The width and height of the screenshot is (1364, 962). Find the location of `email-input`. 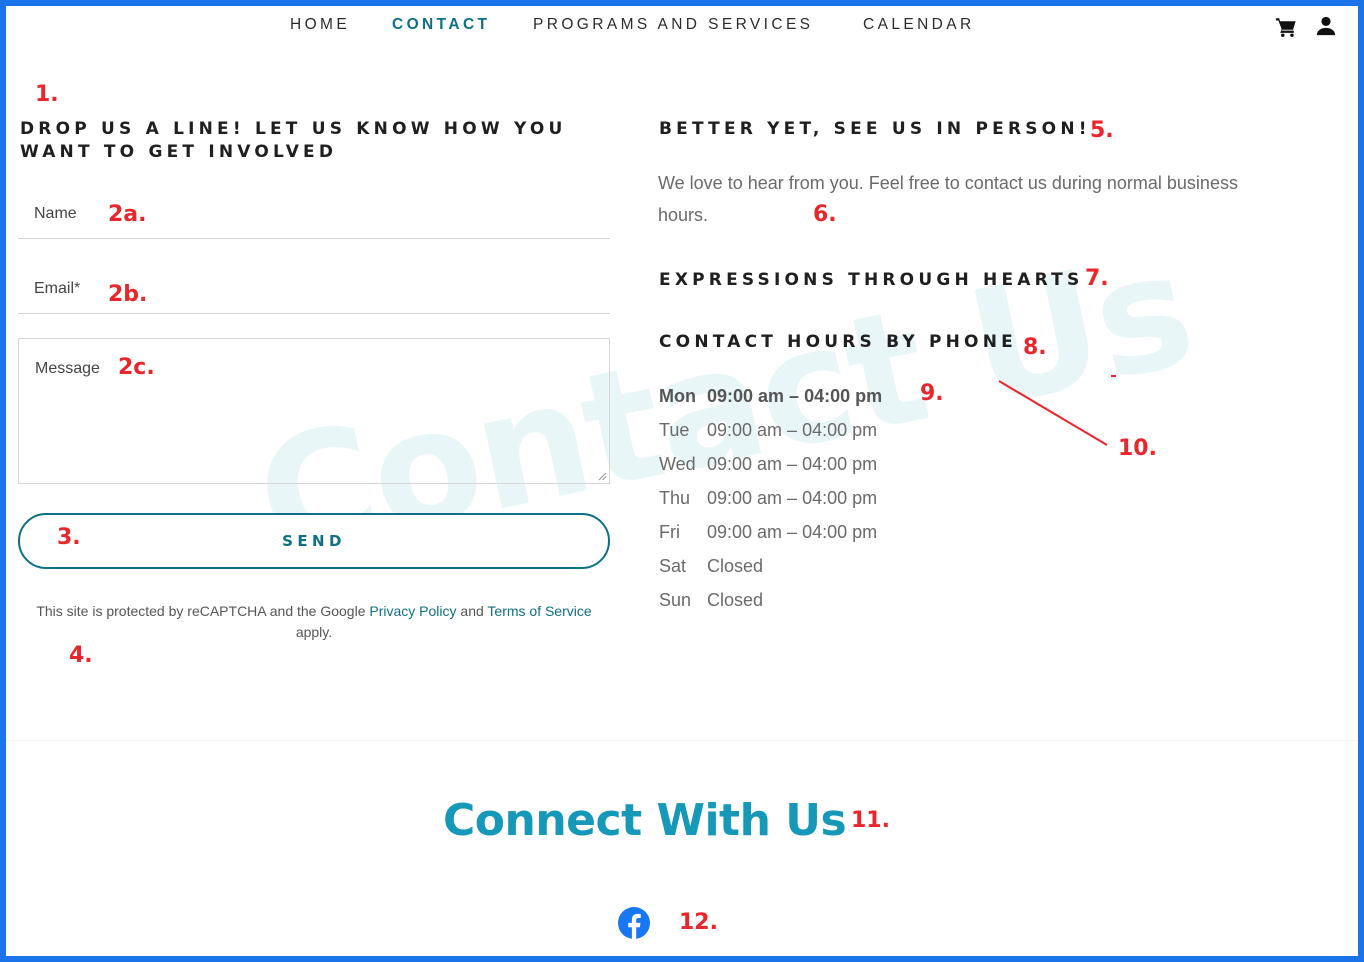

email-input is located at coordinates (314, 289).